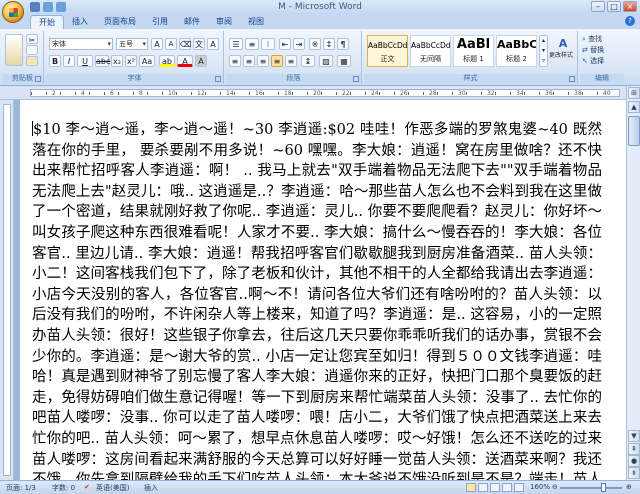  I want to click on distributed-icon: ≡, so click(291, 61).